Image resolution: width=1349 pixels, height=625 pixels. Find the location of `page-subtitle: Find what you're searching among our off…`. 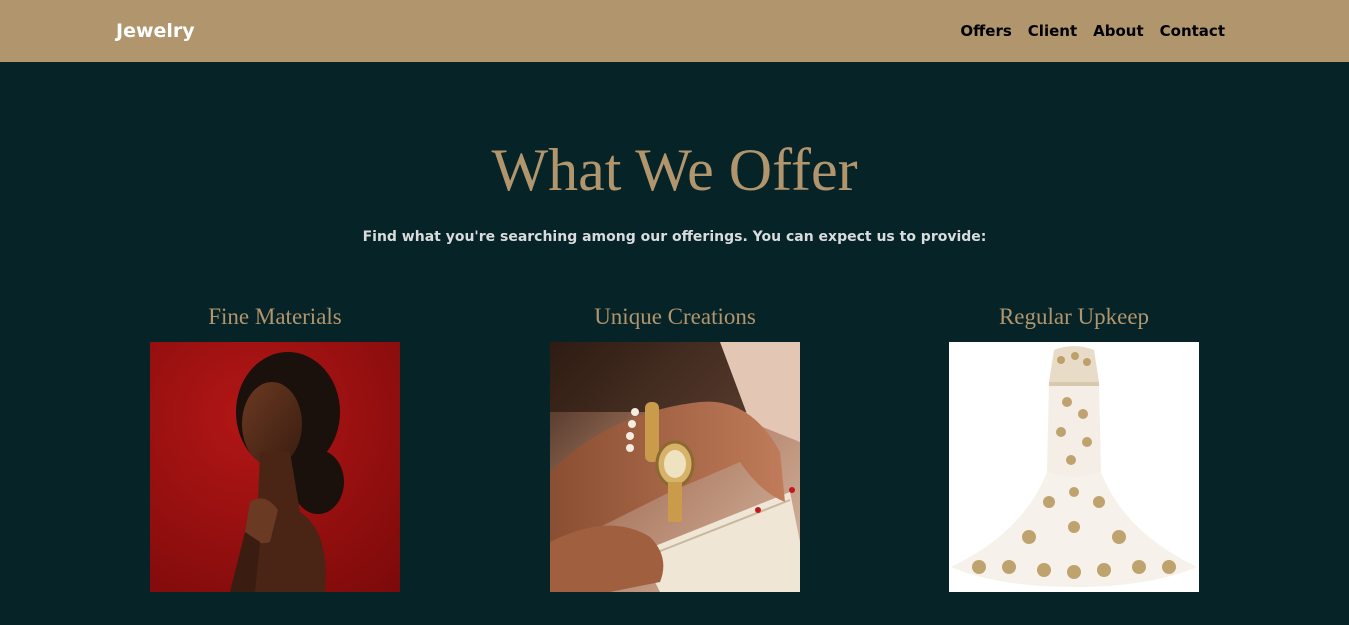

page-subtitle: Find what you're searching among our off… is located at coordinates (674, 237).